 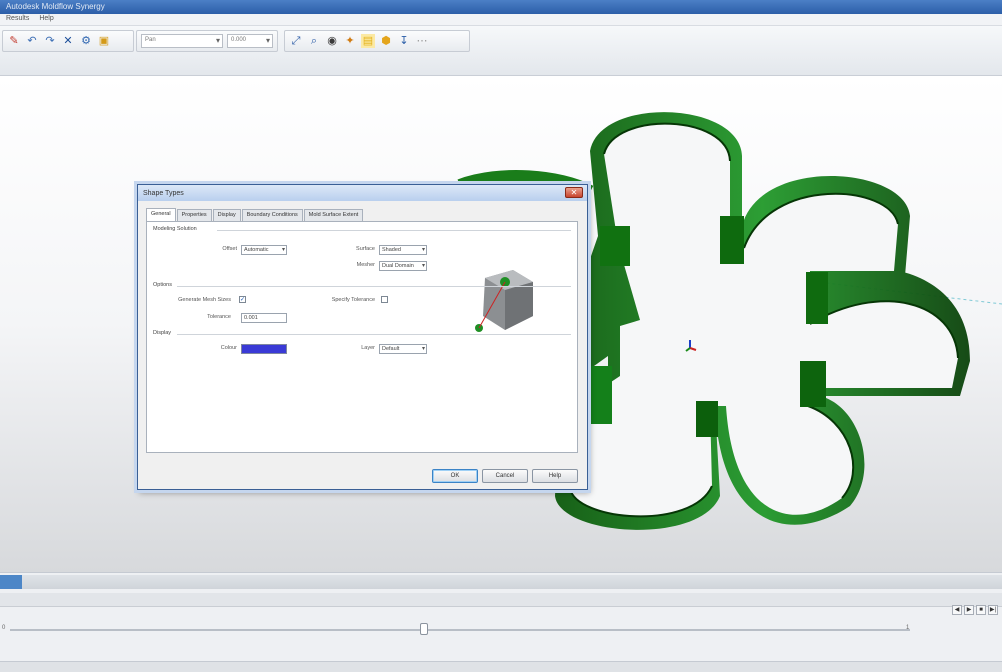 What do you see at coordinates (993, 610) in the screenshot?
I see `step-forward-button: ▶|` at bounding box center [993, 610].